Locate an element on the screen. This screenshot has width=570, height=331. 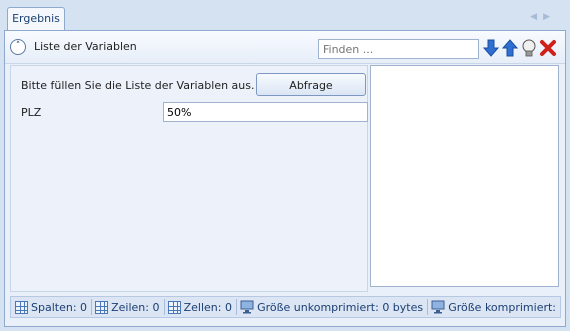
zellen-value: 0 is located at coordinates (228, 307).